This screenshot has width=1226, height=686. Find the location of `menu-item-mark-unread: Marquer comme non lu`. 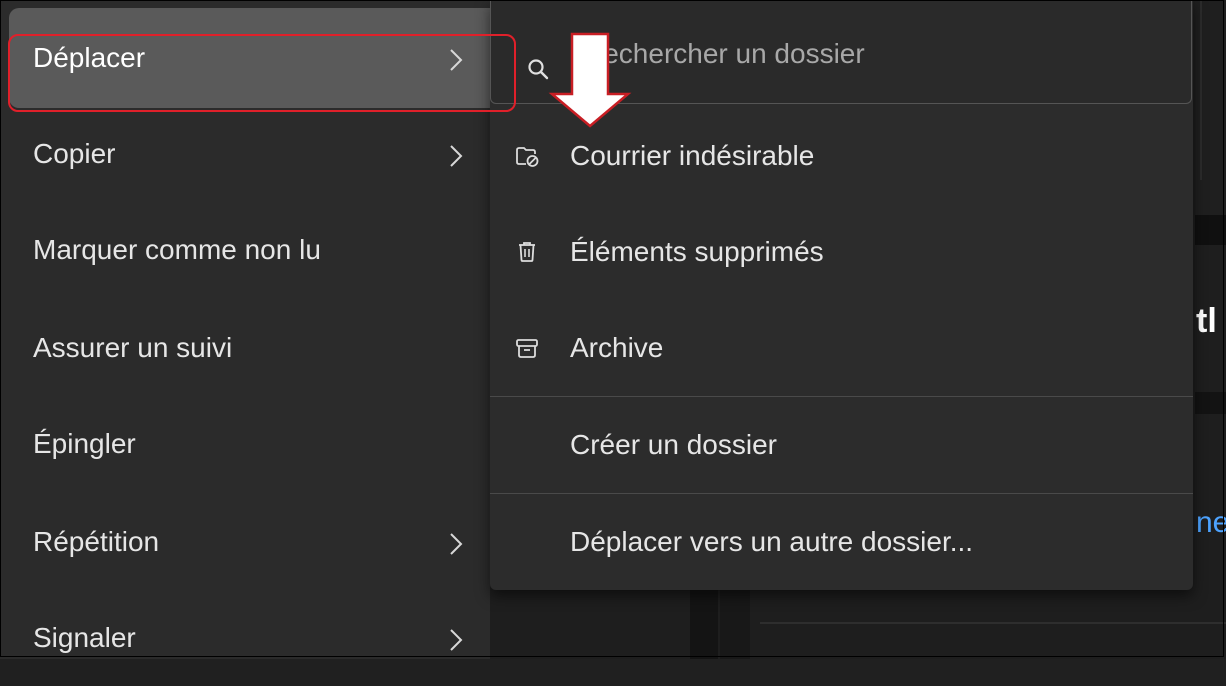

menu-item-mark-unread: Marquer comme non lu is located at coordinates (248, 250).